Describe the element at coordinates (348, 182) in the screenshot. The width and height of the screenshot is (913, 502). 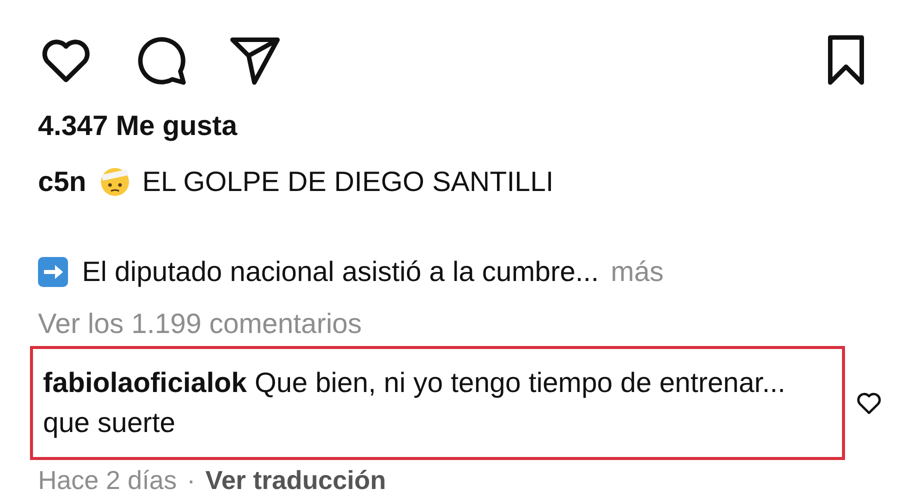
I see `caption-headline: EL GOLPE DE DIEGO SANTILLI` at that location.